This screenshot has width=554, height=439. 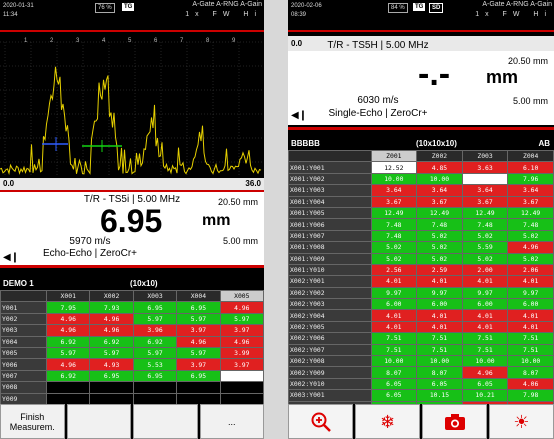 I want to click on column-header: X003, so click(x=155, y=296).